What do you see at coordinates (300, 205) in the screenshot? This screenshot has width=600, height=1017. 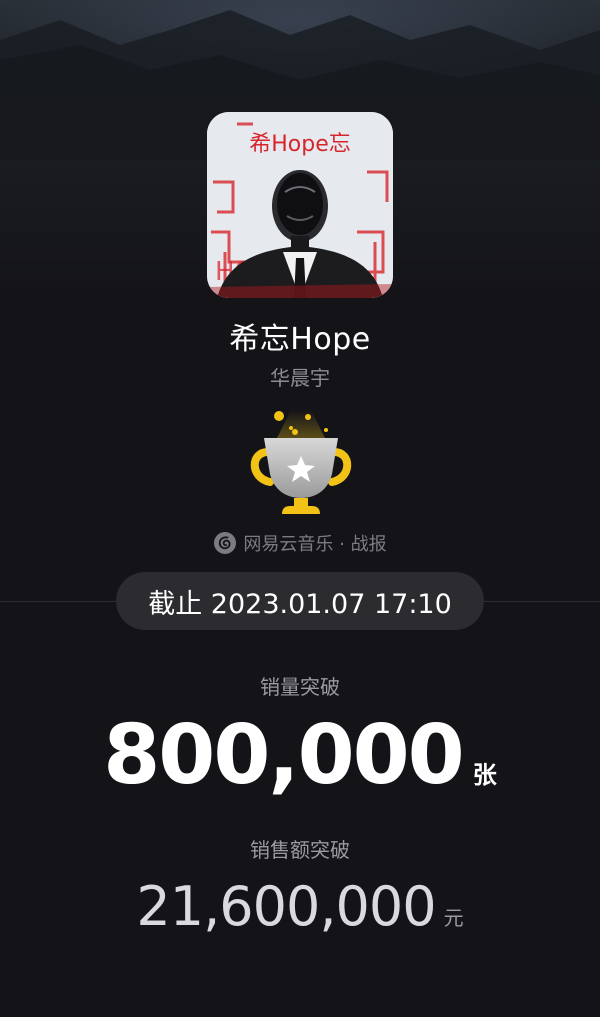 I see `album-cover: HOPE 希Hope忘` at bounding box center [300, 205].